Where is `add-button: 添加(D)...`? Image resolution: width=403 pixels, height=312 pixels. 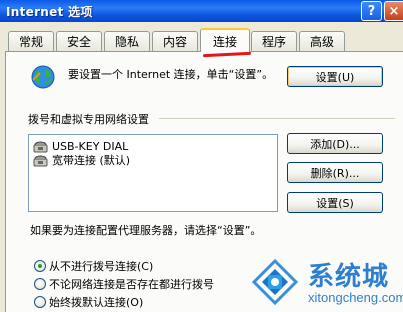 add-button: 添加(D)... is located at coordinates (335, 143).